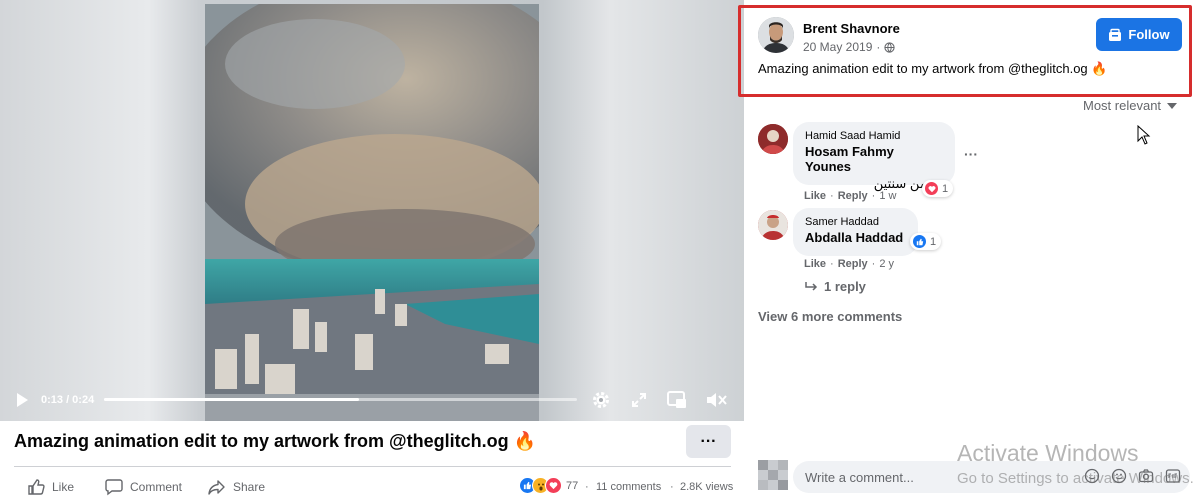 This screenshot has width=1200, height=503. I want to click on play-icon, so click(22, 400).